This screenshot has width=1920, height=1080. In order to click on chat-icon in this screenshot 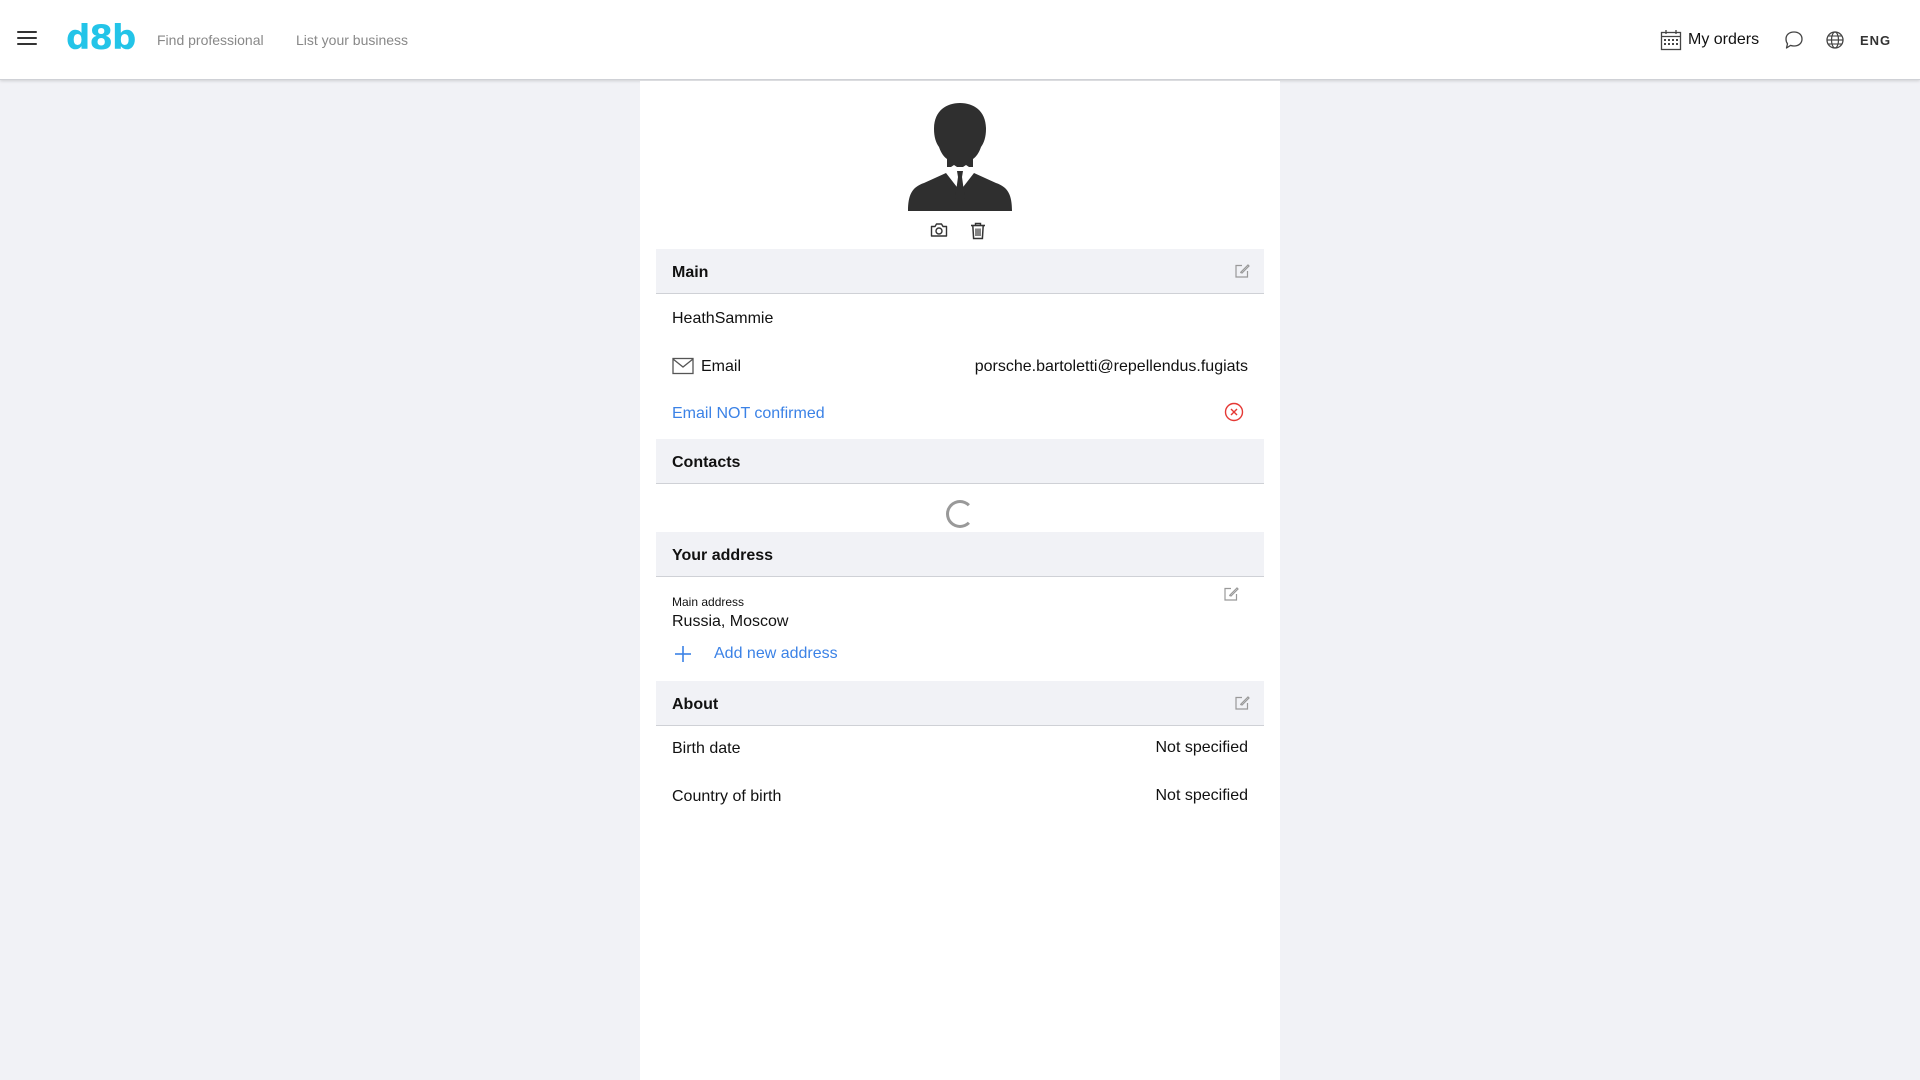, I will do `click(1794, 40)`.